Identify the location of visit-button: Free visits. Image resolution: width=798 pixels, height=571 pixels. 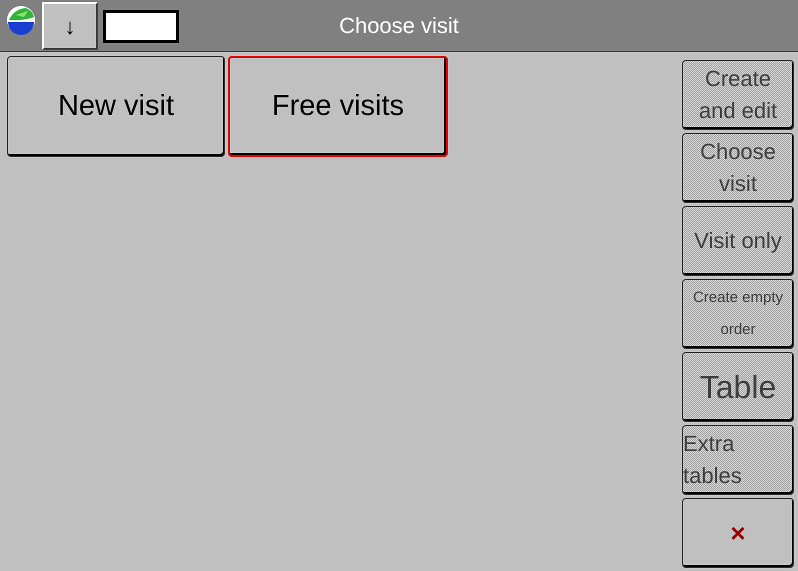
(338, 106).